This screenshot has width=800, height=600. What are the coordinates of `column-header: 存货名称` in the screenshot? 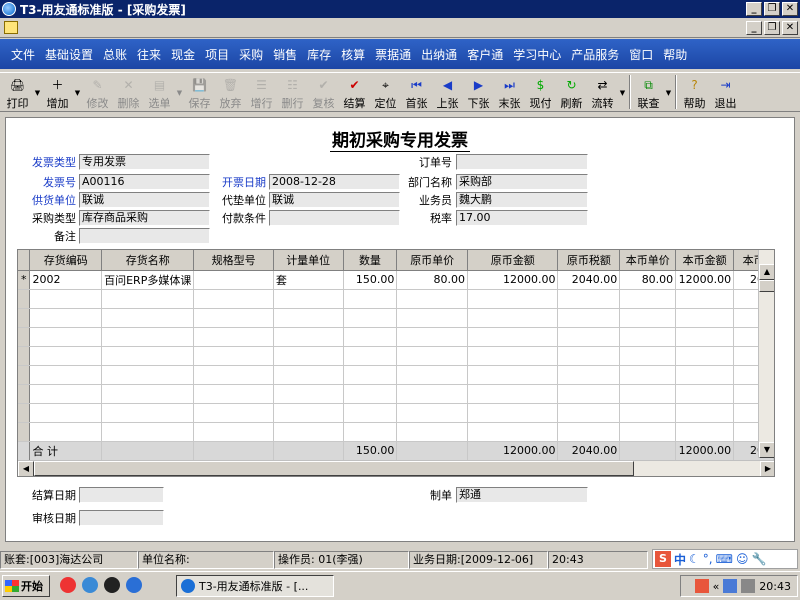 It's located at (148, 260).